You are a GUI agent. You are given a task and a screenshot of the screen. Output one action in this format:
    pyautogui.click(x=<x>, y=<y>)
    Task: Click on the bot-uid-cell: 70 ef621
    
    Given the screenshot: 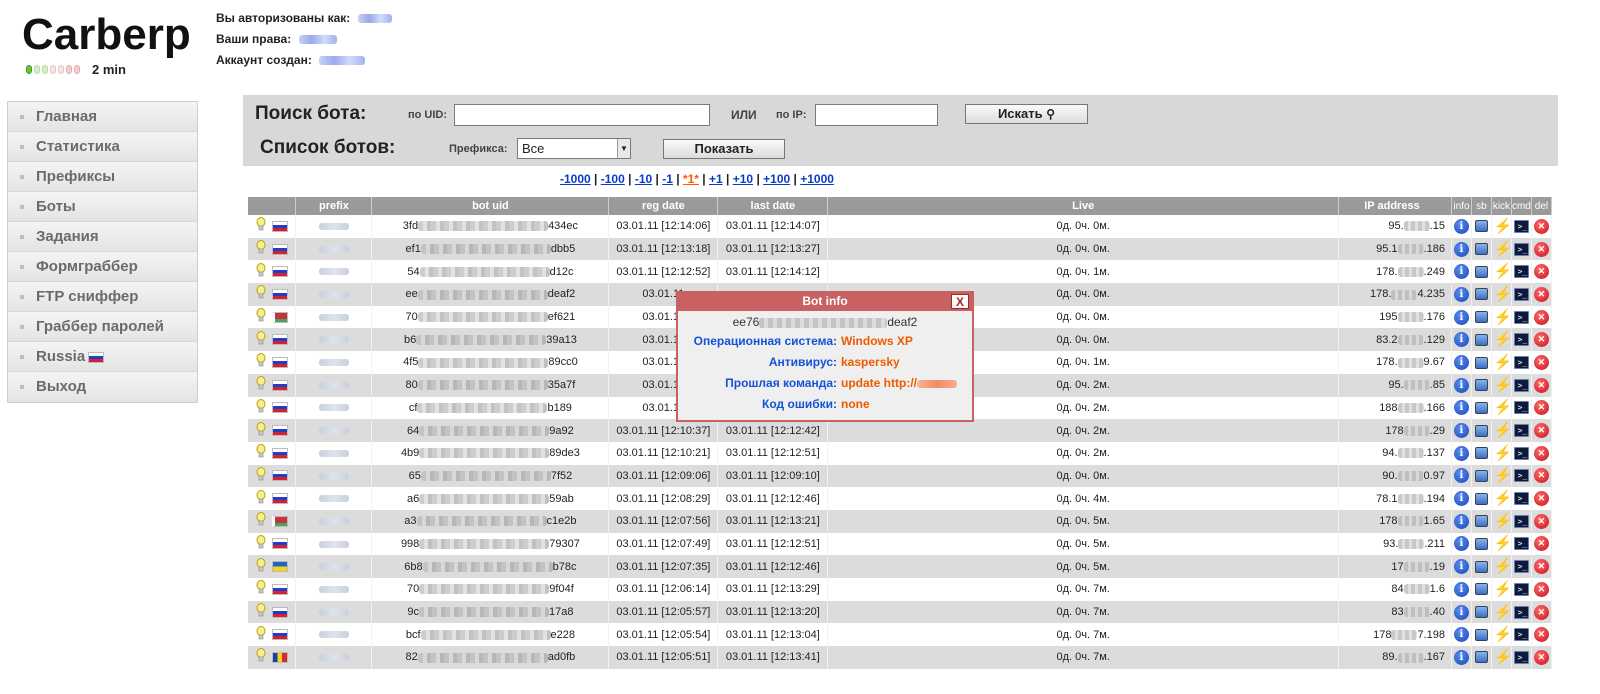 What is the action you would take?
    pyautogui.click(x=490, y=317)
    